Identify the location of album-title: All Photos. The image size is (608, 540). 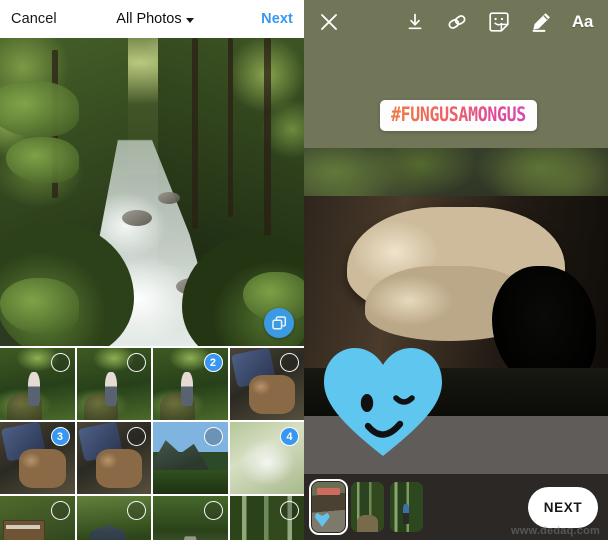
(149, 19).